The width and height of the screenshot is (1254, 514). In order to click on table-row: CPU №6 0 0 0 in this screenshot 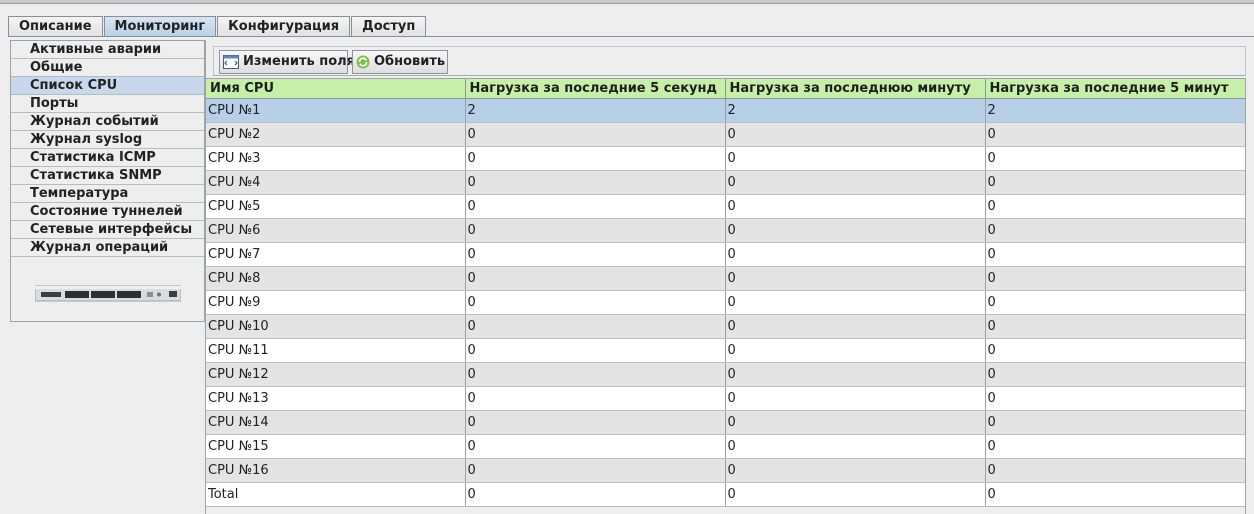, I will do `click(726, 230)`.